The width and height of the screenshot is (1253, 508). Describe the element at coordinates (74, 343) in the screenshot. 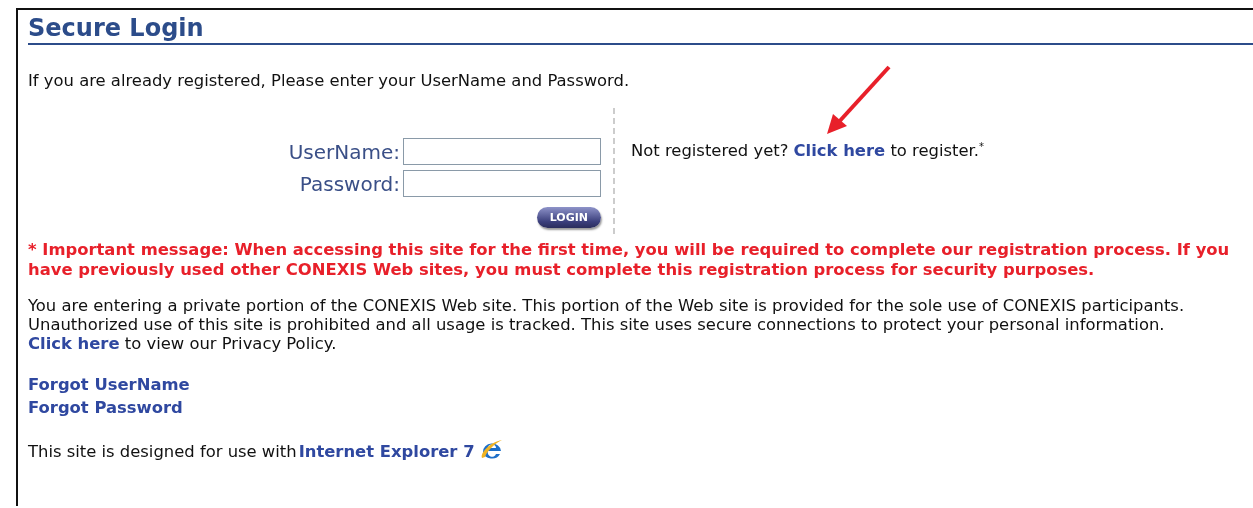

I see `privacy-link: Click here` at that location.